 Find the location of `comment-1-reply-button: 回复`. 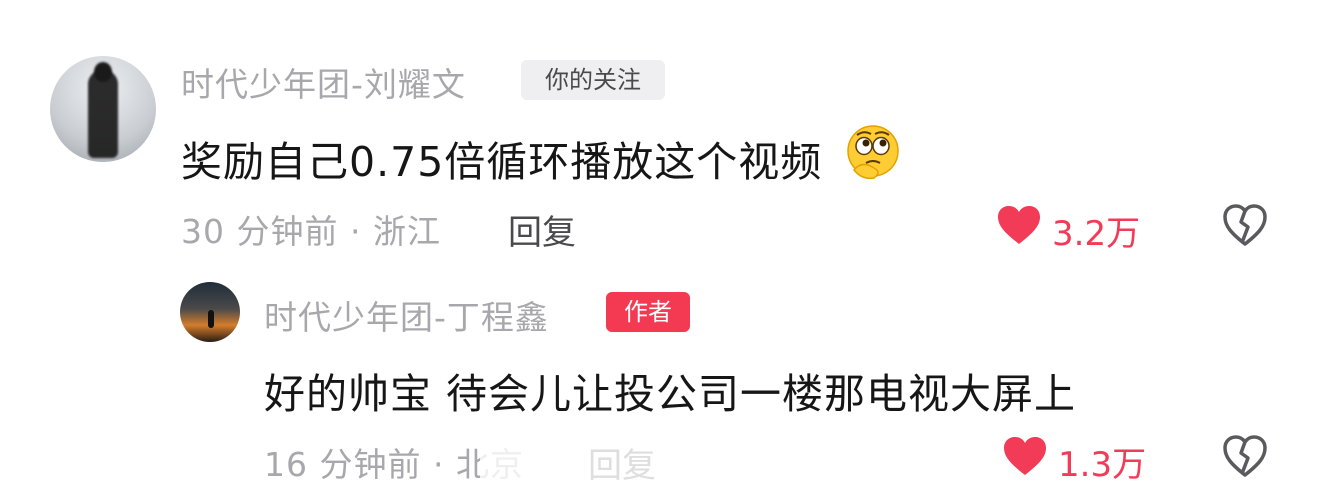

comment-1-reply-button: 回复 is located at coordinates (542, 229).